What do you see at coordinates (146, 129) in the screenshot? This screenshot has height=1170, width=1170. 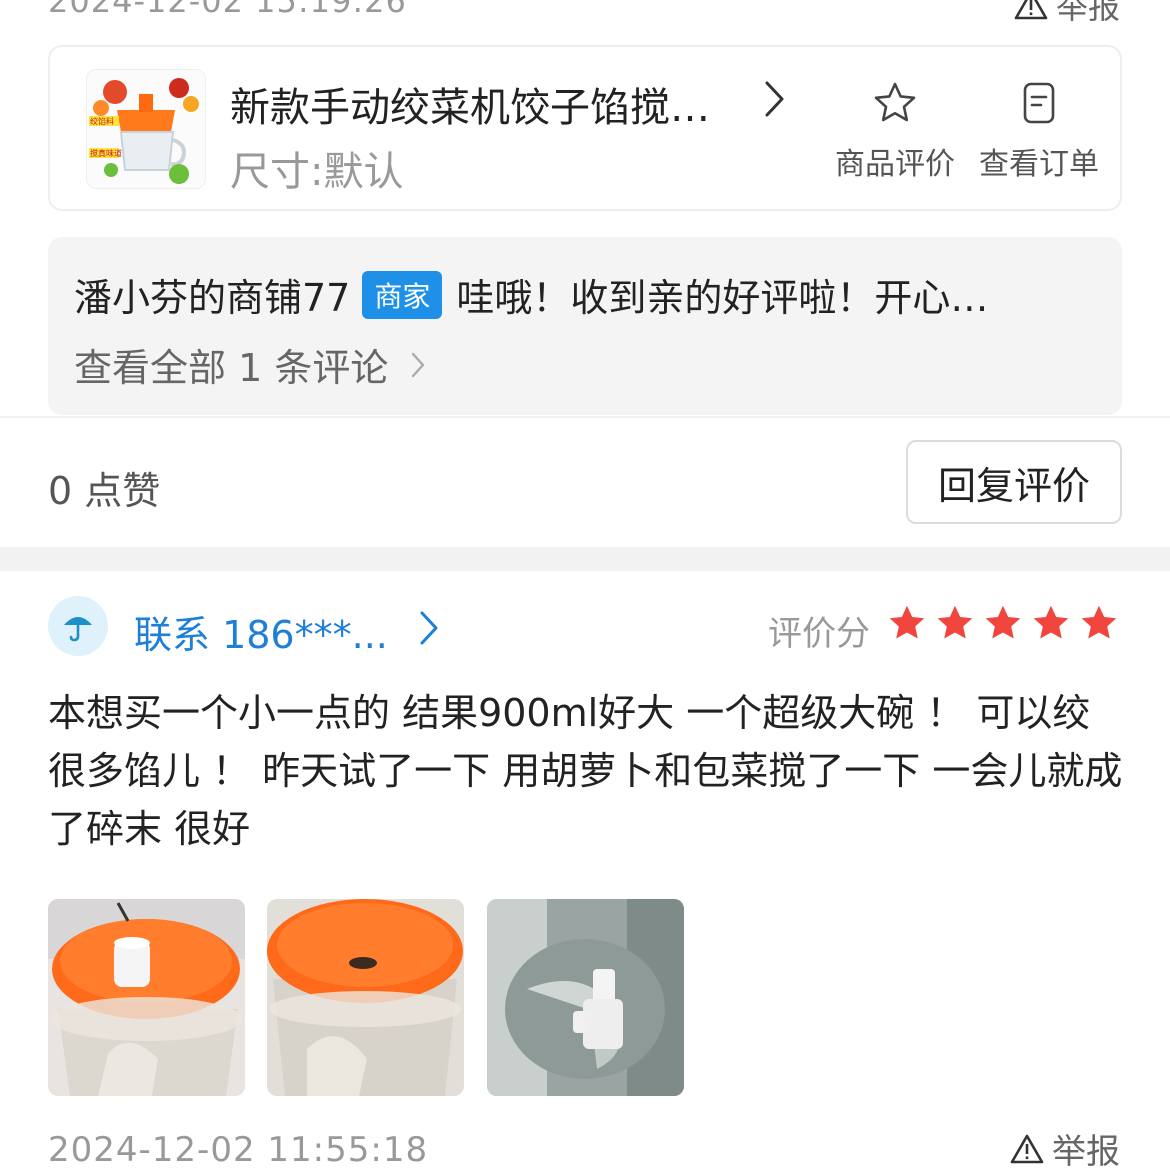 I see `product-thumbnail: 绞馅料 搅真味道` at bounding box center [146, 129].